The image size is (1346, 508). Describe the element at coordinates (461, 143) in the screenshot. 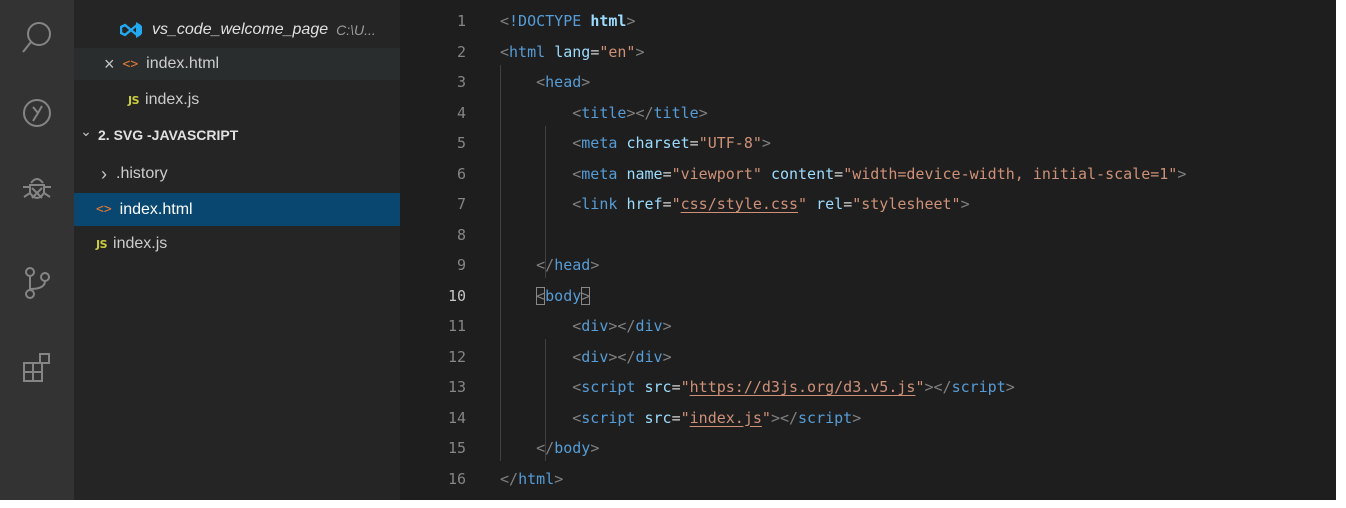

I see `line-number: 5` at that location.